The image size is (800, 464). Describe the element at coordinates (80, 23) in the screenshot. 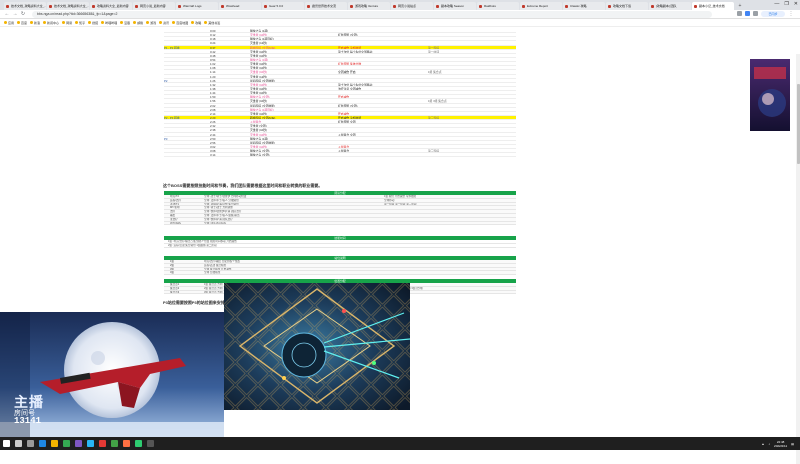

I see `bookmark-item: 知乎` at that location.